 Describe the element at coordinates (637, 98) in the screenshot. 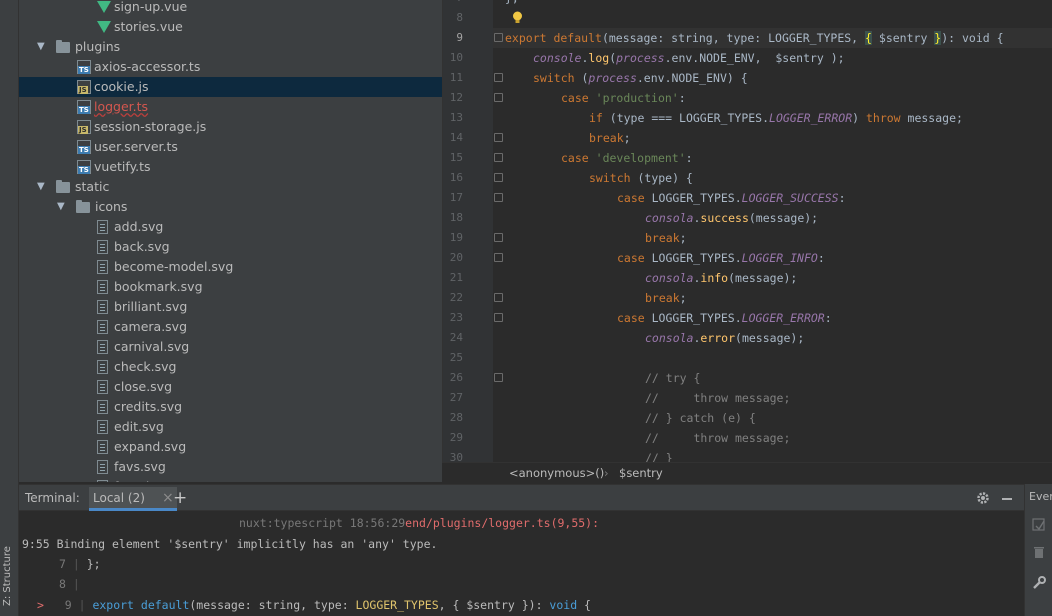

I see `code-token: 'production'` at that location.